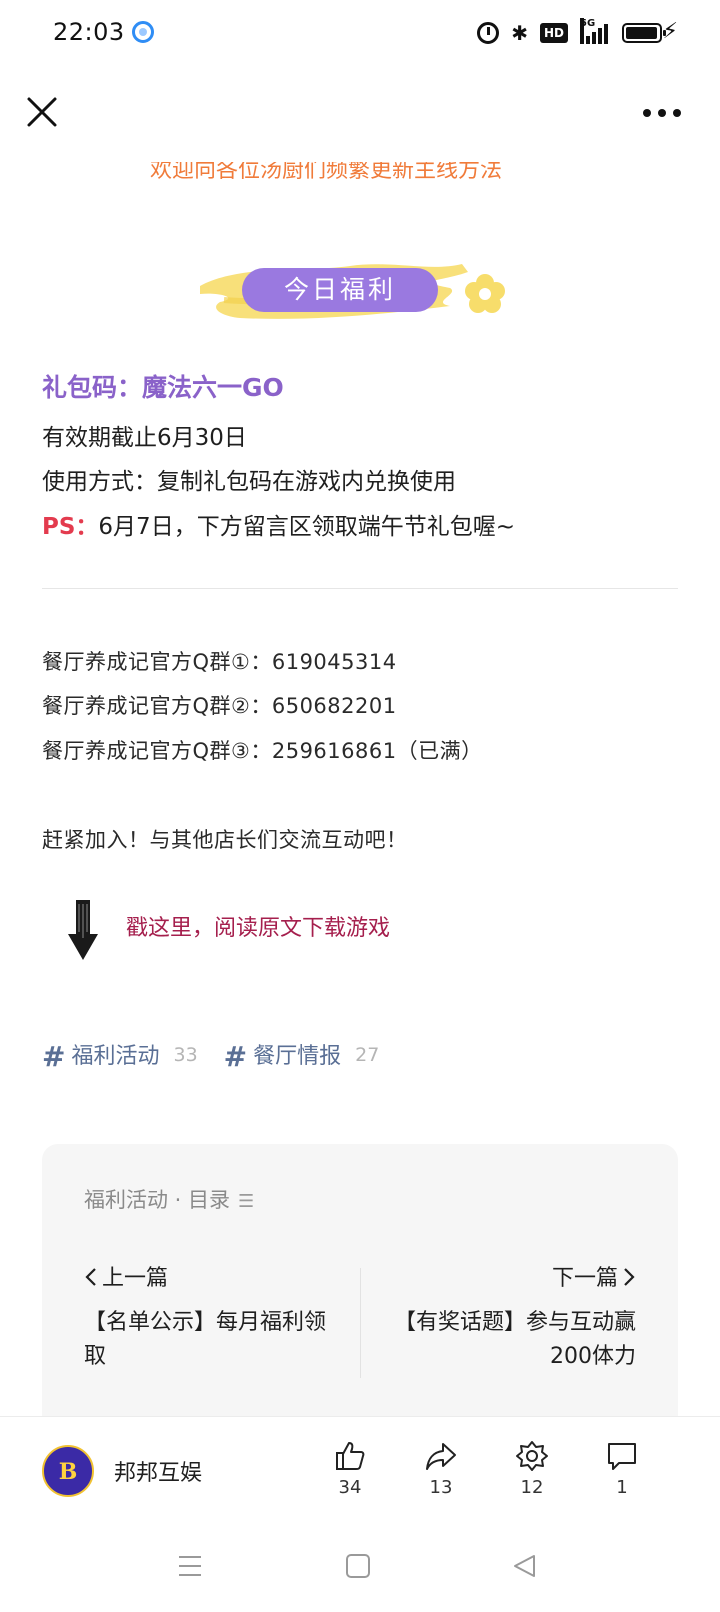 The height and width of the screenshot is (1612, 720). Describe the element at coordinates (571, 33) in the screenshot. I see `status-icons: ✱ HD 5G` at that location.